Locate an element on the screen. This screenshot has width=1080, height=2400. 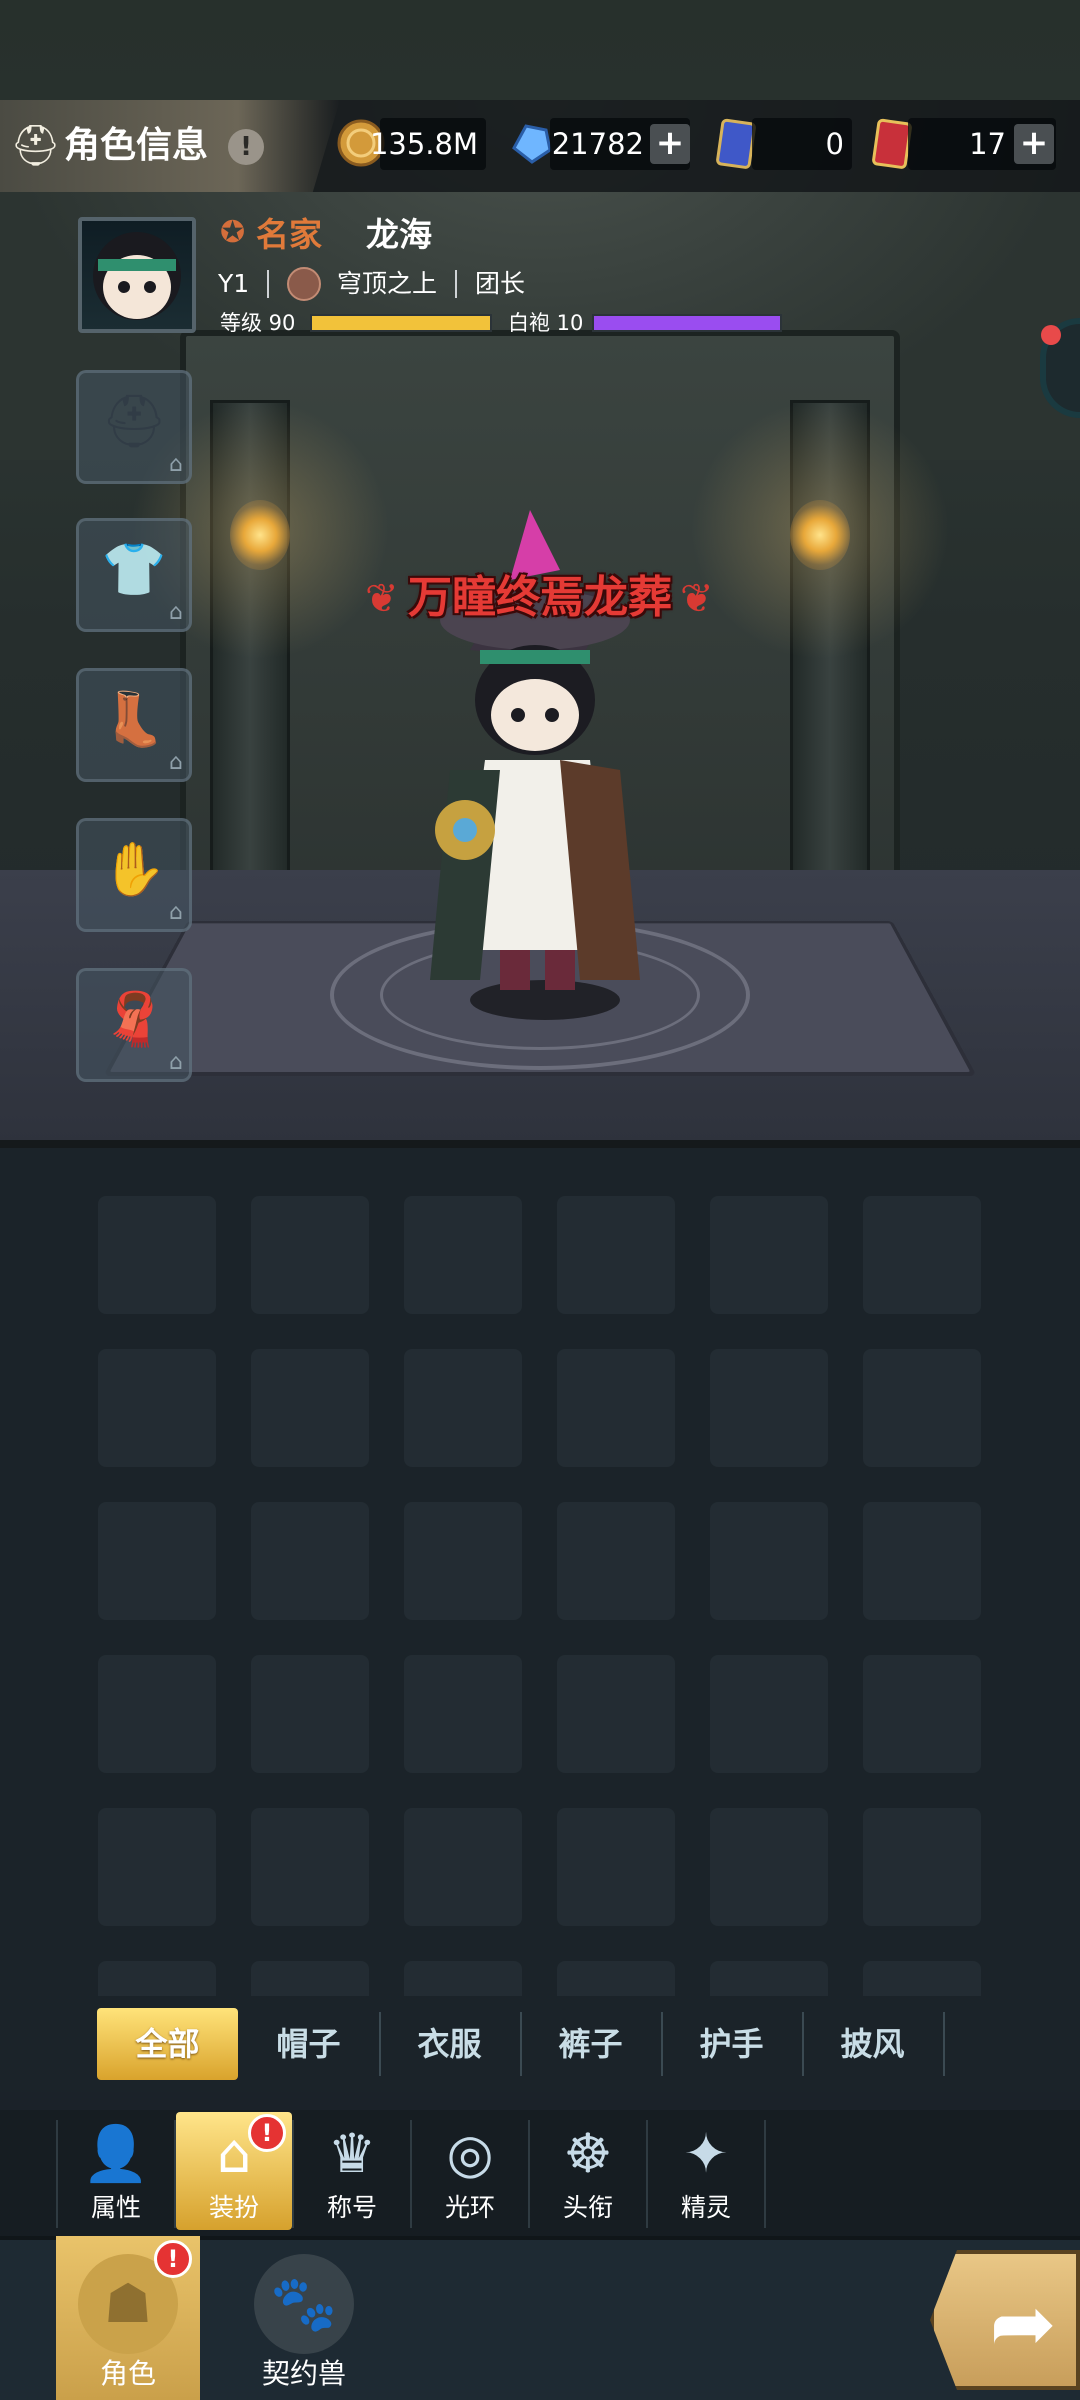
nav-pet: 🐾 契约兽 is located at coordinates (304, 2318).